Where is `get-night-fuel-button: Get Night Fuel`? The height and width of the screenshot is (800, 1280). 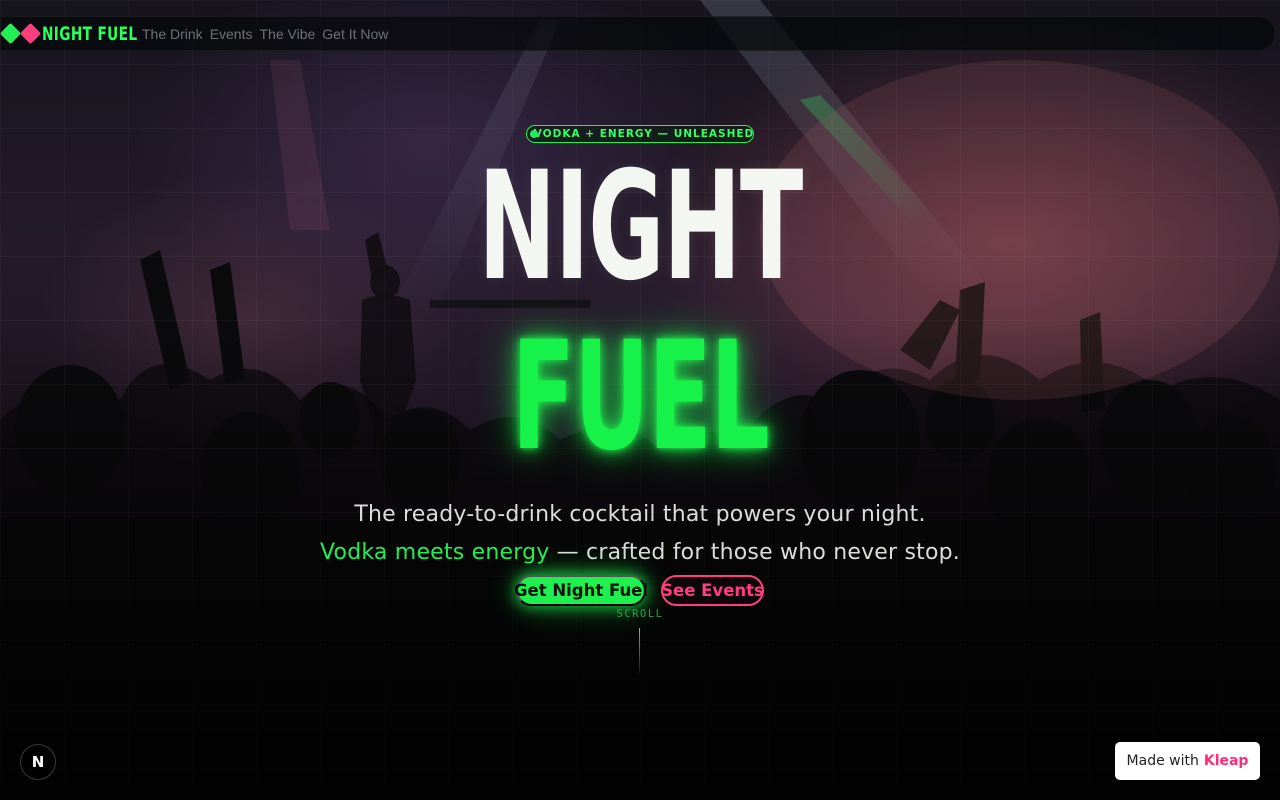
get-night-fuel-button: Get Night Fuel is located at coordinates (581, 590).